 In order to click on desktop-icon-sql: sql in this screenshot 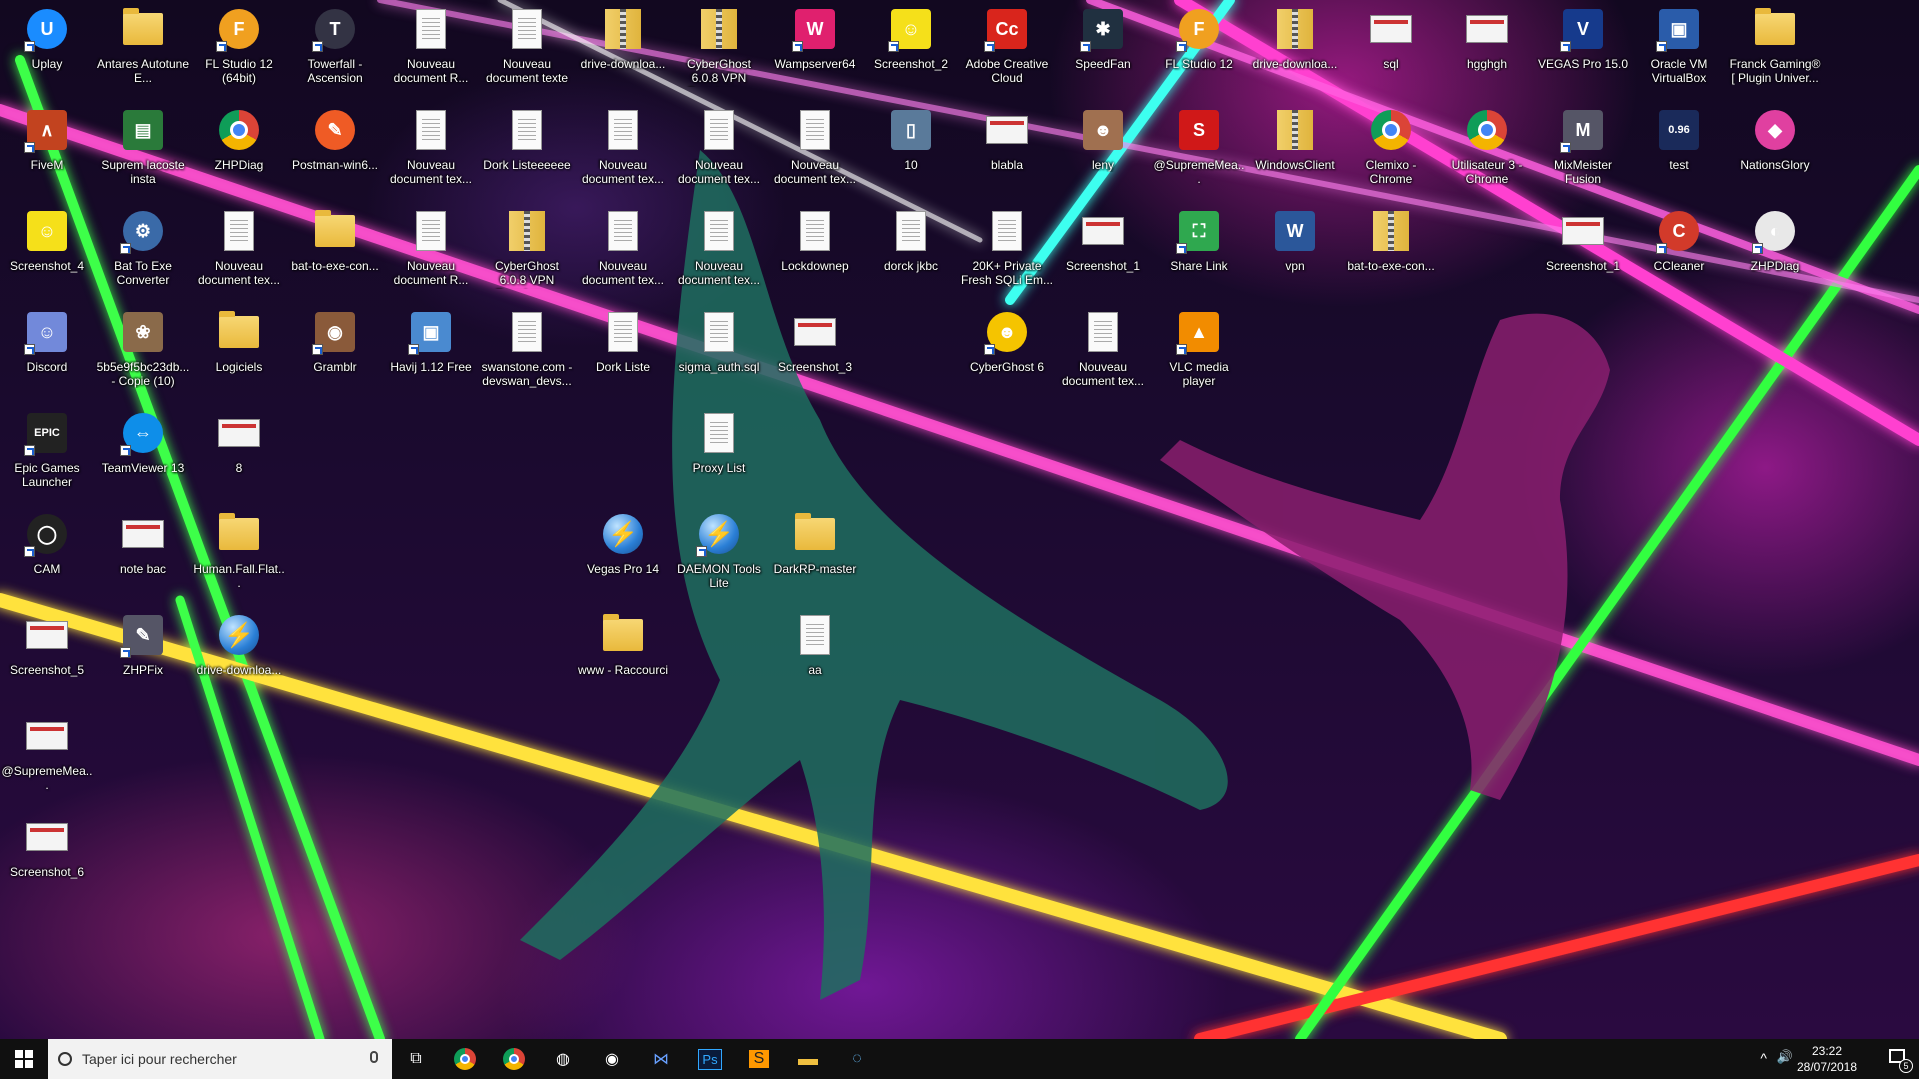, I will do `click(1391, 48)`.